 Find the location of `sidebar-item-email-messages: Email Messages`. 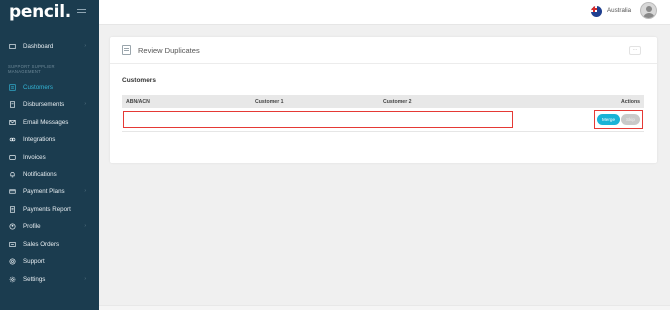

sidebar-item-email-messages: Email Messages is located at coordinates (49, 122).